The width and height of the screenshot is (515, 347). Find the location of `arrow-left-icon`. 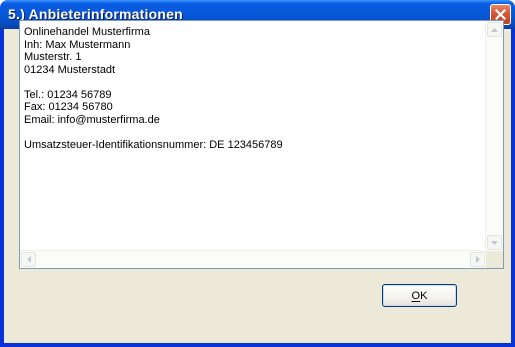

arrow-left-icon is located at coordinates (28, 259).